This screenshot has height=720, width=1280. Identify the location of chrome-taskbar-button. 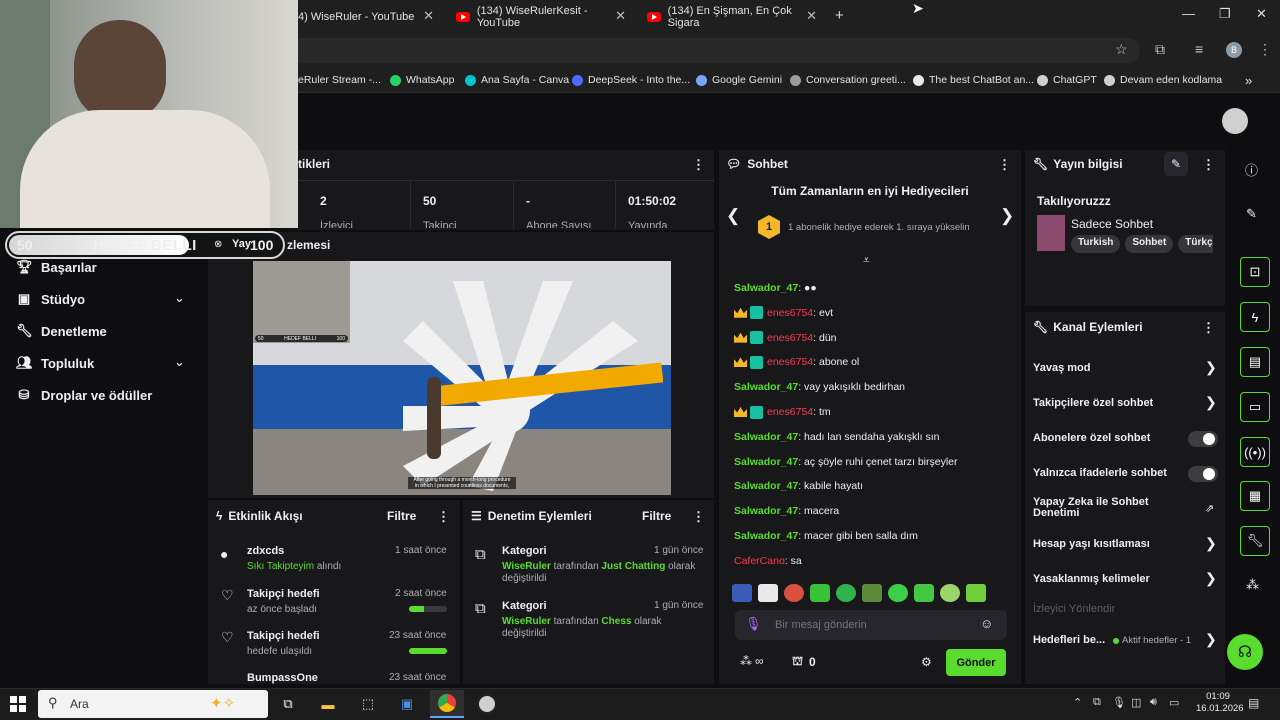
(447, 704).